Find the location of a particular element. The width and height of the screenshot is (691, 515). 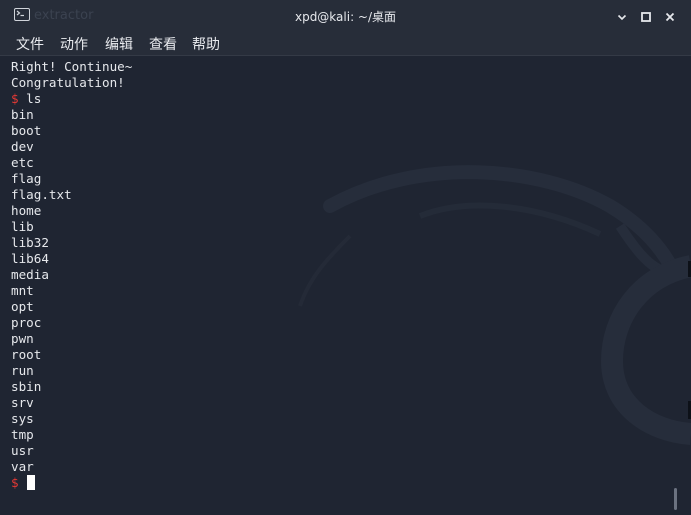

terminal-output-line: lib is located at coordinates (22, 226).